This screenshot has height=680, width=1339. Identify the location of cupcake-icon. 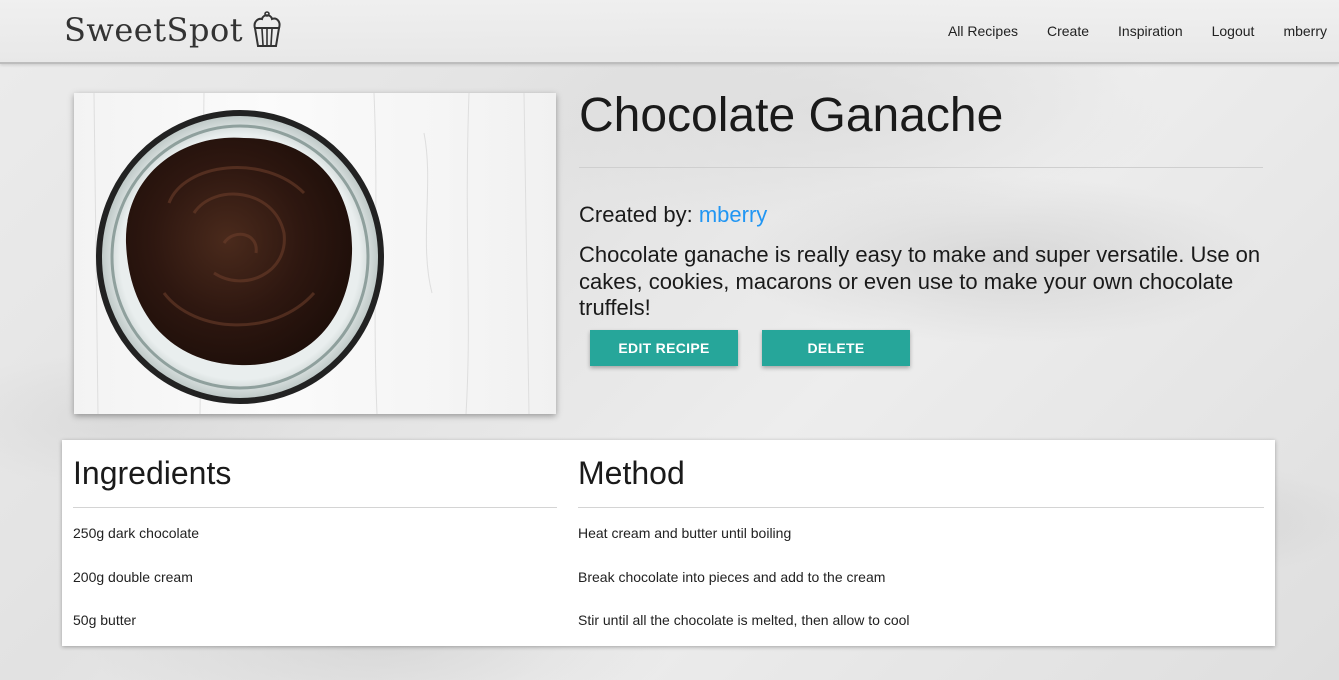
(267, 29).